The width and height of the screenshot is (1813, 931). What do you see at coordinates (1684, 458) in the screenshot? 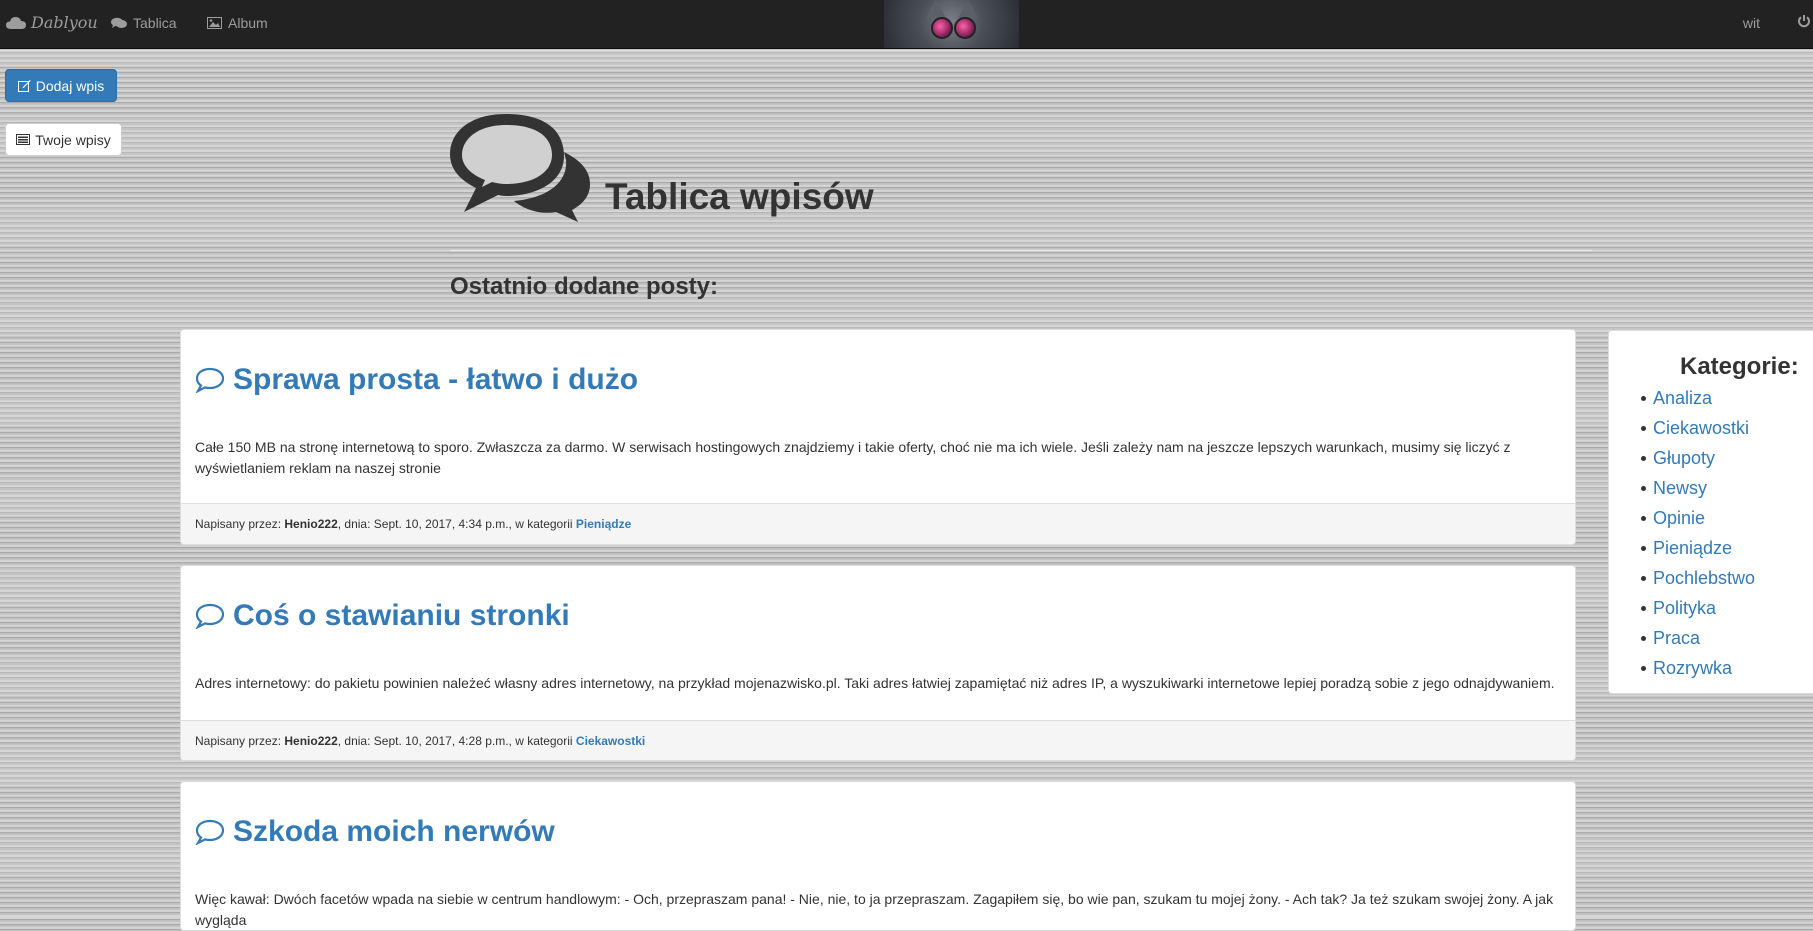
I see `category-label: Głupoty` at bounding box center [1684, 458].